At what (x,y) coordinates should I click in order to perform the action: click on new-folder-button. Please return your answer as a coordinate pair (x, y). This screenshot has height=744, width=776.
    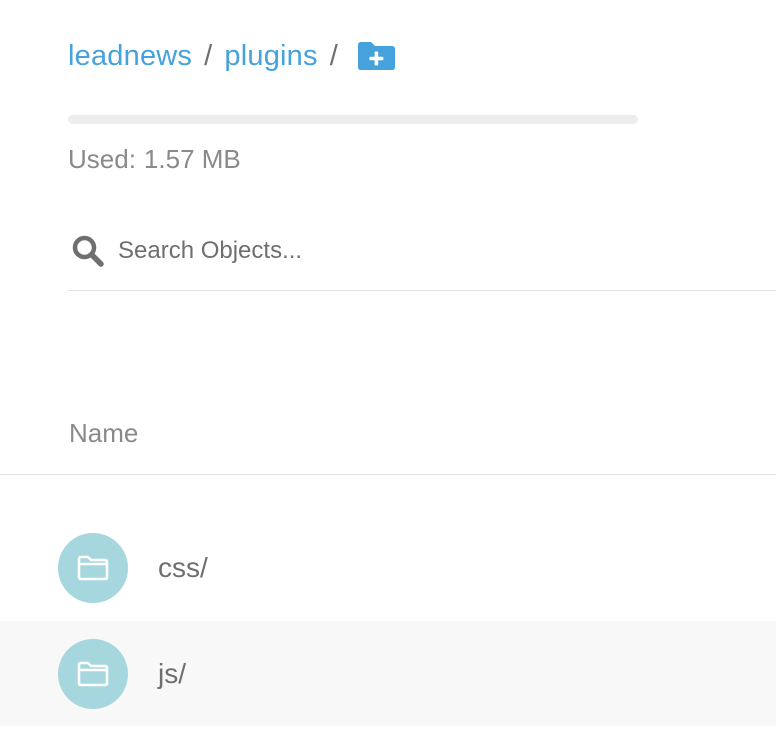
    Looking at the image, I should click on (376, 56).